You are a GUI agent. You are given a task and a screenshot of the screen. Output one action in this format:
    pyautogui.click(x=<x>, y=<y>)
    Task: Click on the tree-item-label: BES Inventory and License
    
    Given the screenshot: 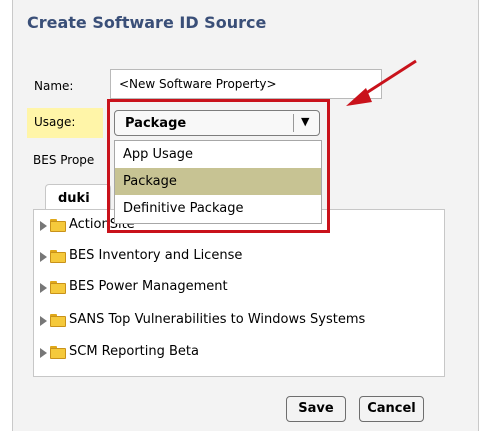 What is the action you would take?
    pyautogui.click(x=156, y=255)
    